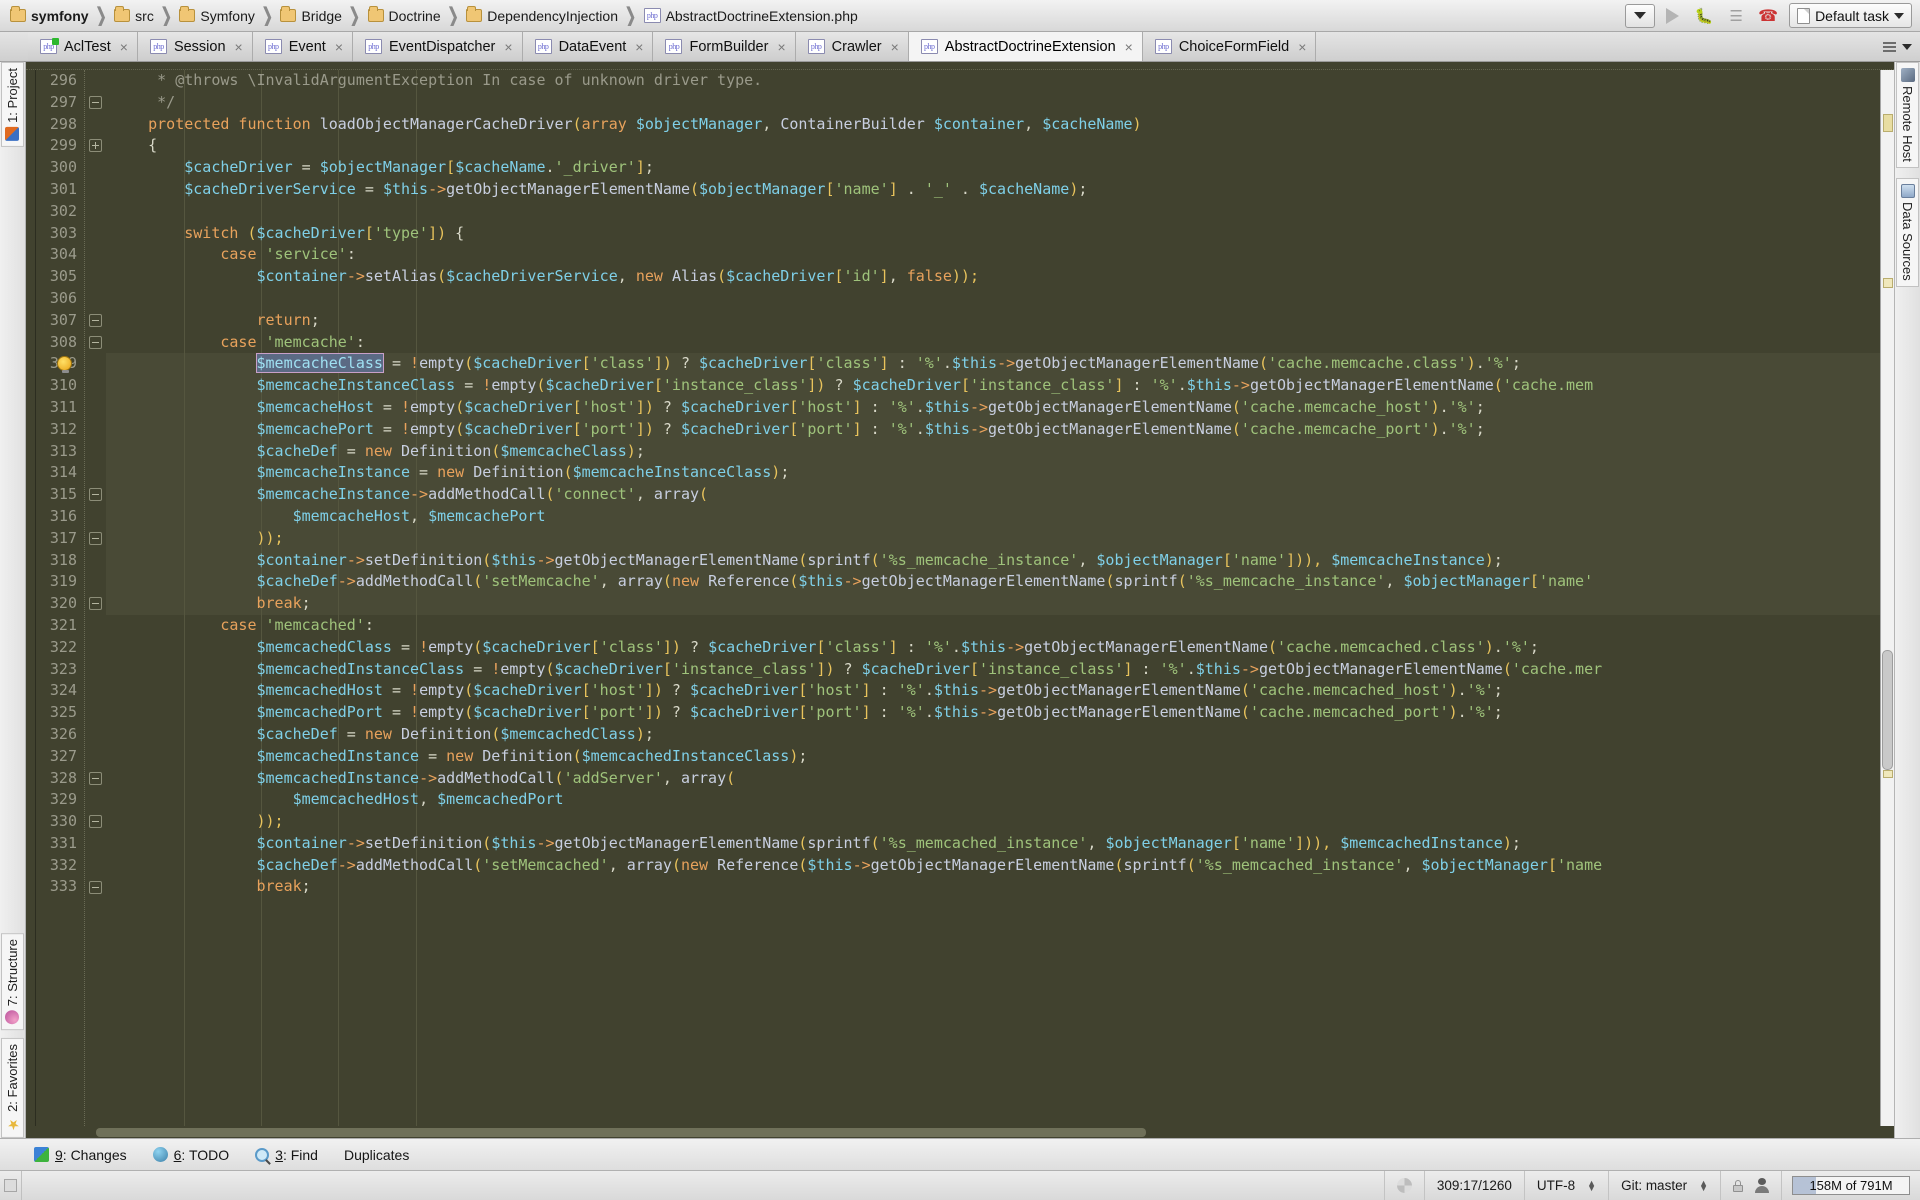  What do you see at coordinates (190, 1155) in the screenshot?
I see `tool-window-todo: 6: TODO` at bounding box center [190, 1155].